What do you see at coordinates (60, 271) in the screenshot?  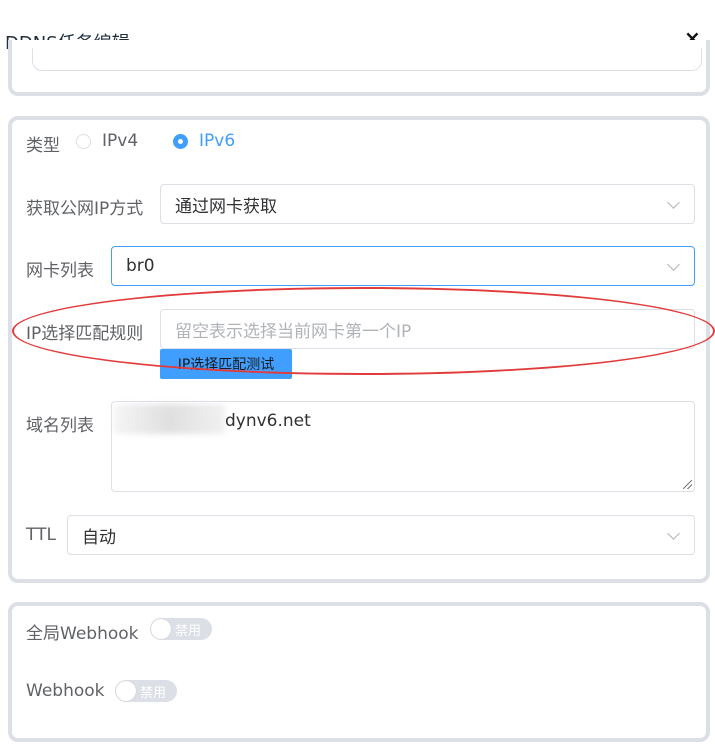 I see `nic-list-label: 网卡列表` at bounding box center [60, 271].